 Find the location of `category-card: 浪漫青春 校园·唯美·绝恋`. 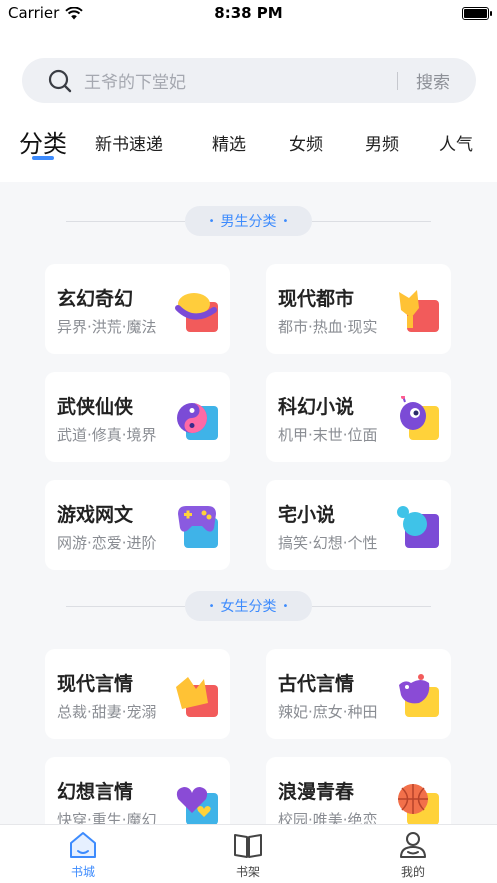

category-card: 浪漫青春 校园·唯美·绝恋 is located at coordinates (358, 790).